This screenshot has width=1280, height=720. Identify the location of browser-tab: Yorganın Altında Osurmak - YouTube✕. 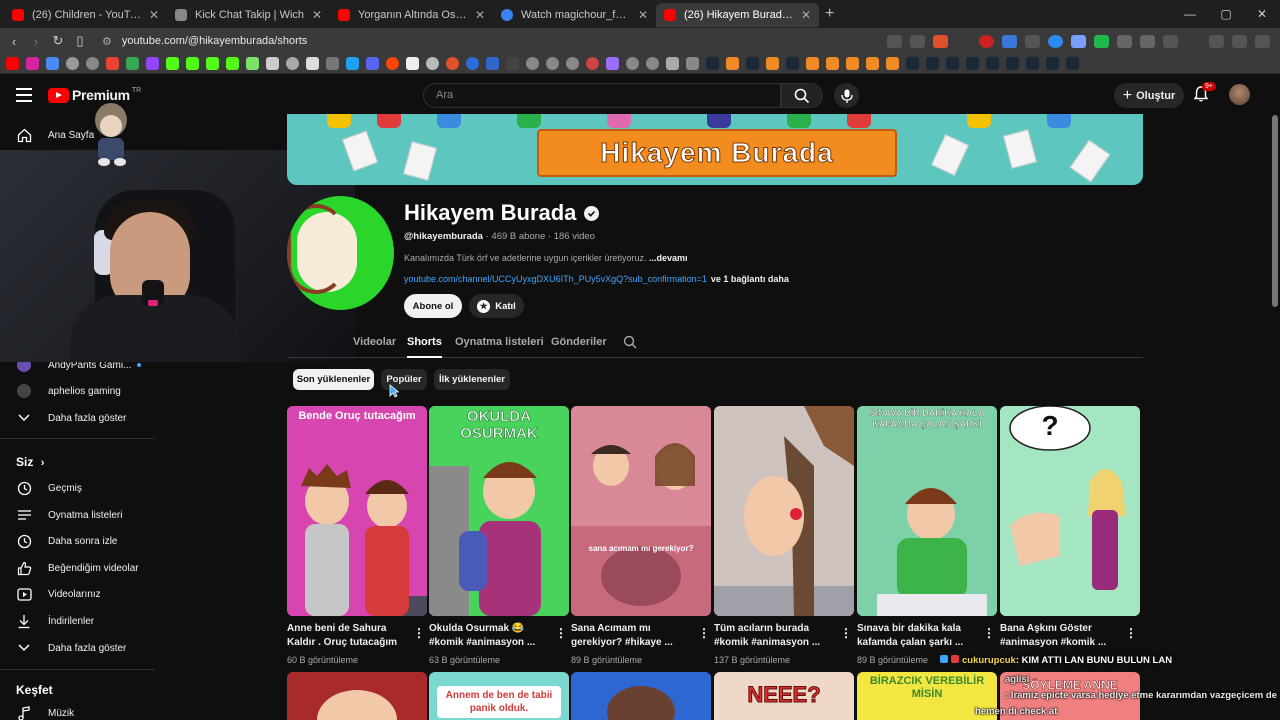
(411, 15).